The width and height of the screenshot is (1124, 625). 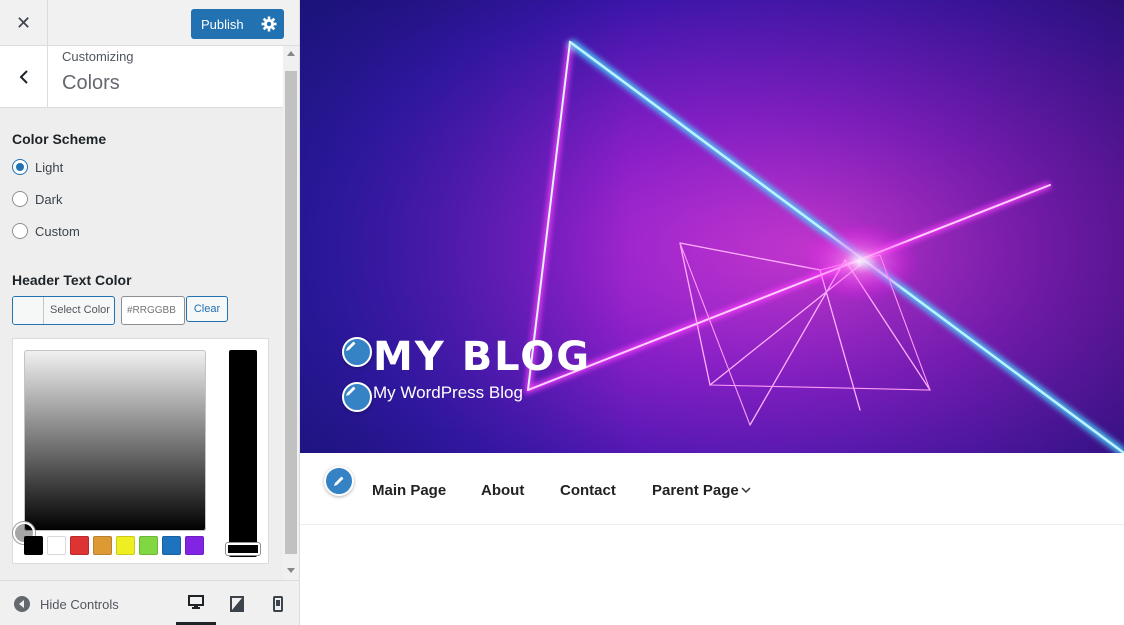 I want to click on close-icon: ✕, so click(x=23, y=22).